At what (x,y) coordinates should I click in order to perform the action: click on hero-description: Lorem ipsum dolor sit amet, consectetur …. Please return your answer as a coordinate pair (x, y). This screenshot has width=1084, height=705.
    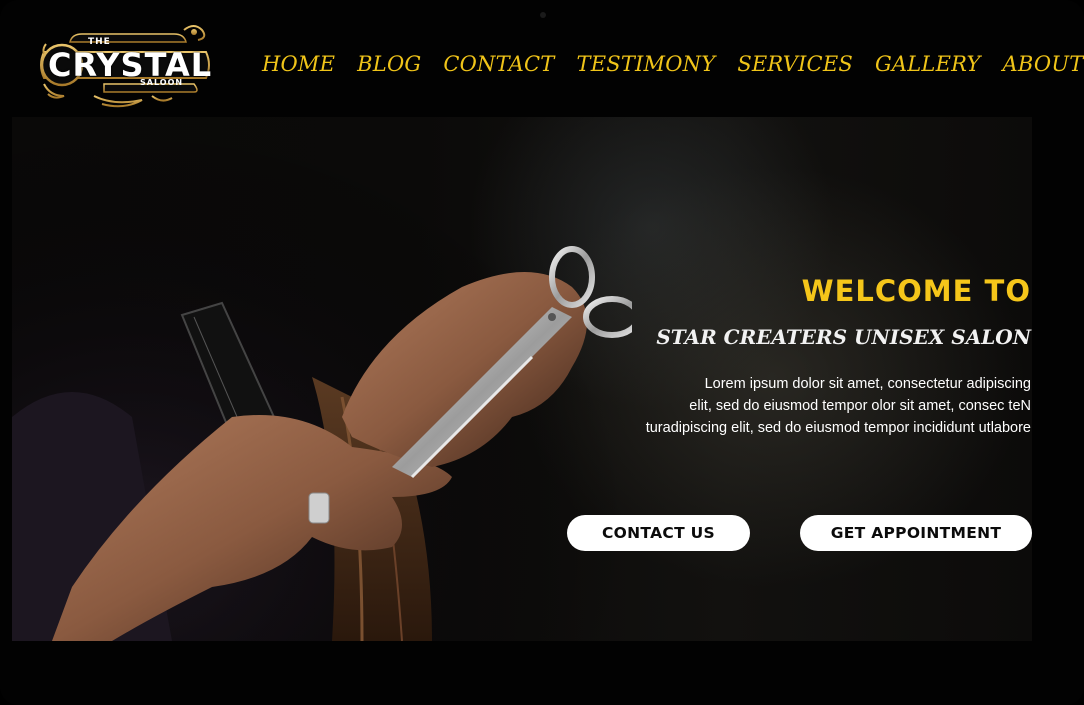
    Looking at the image, I should click on (796, 406).